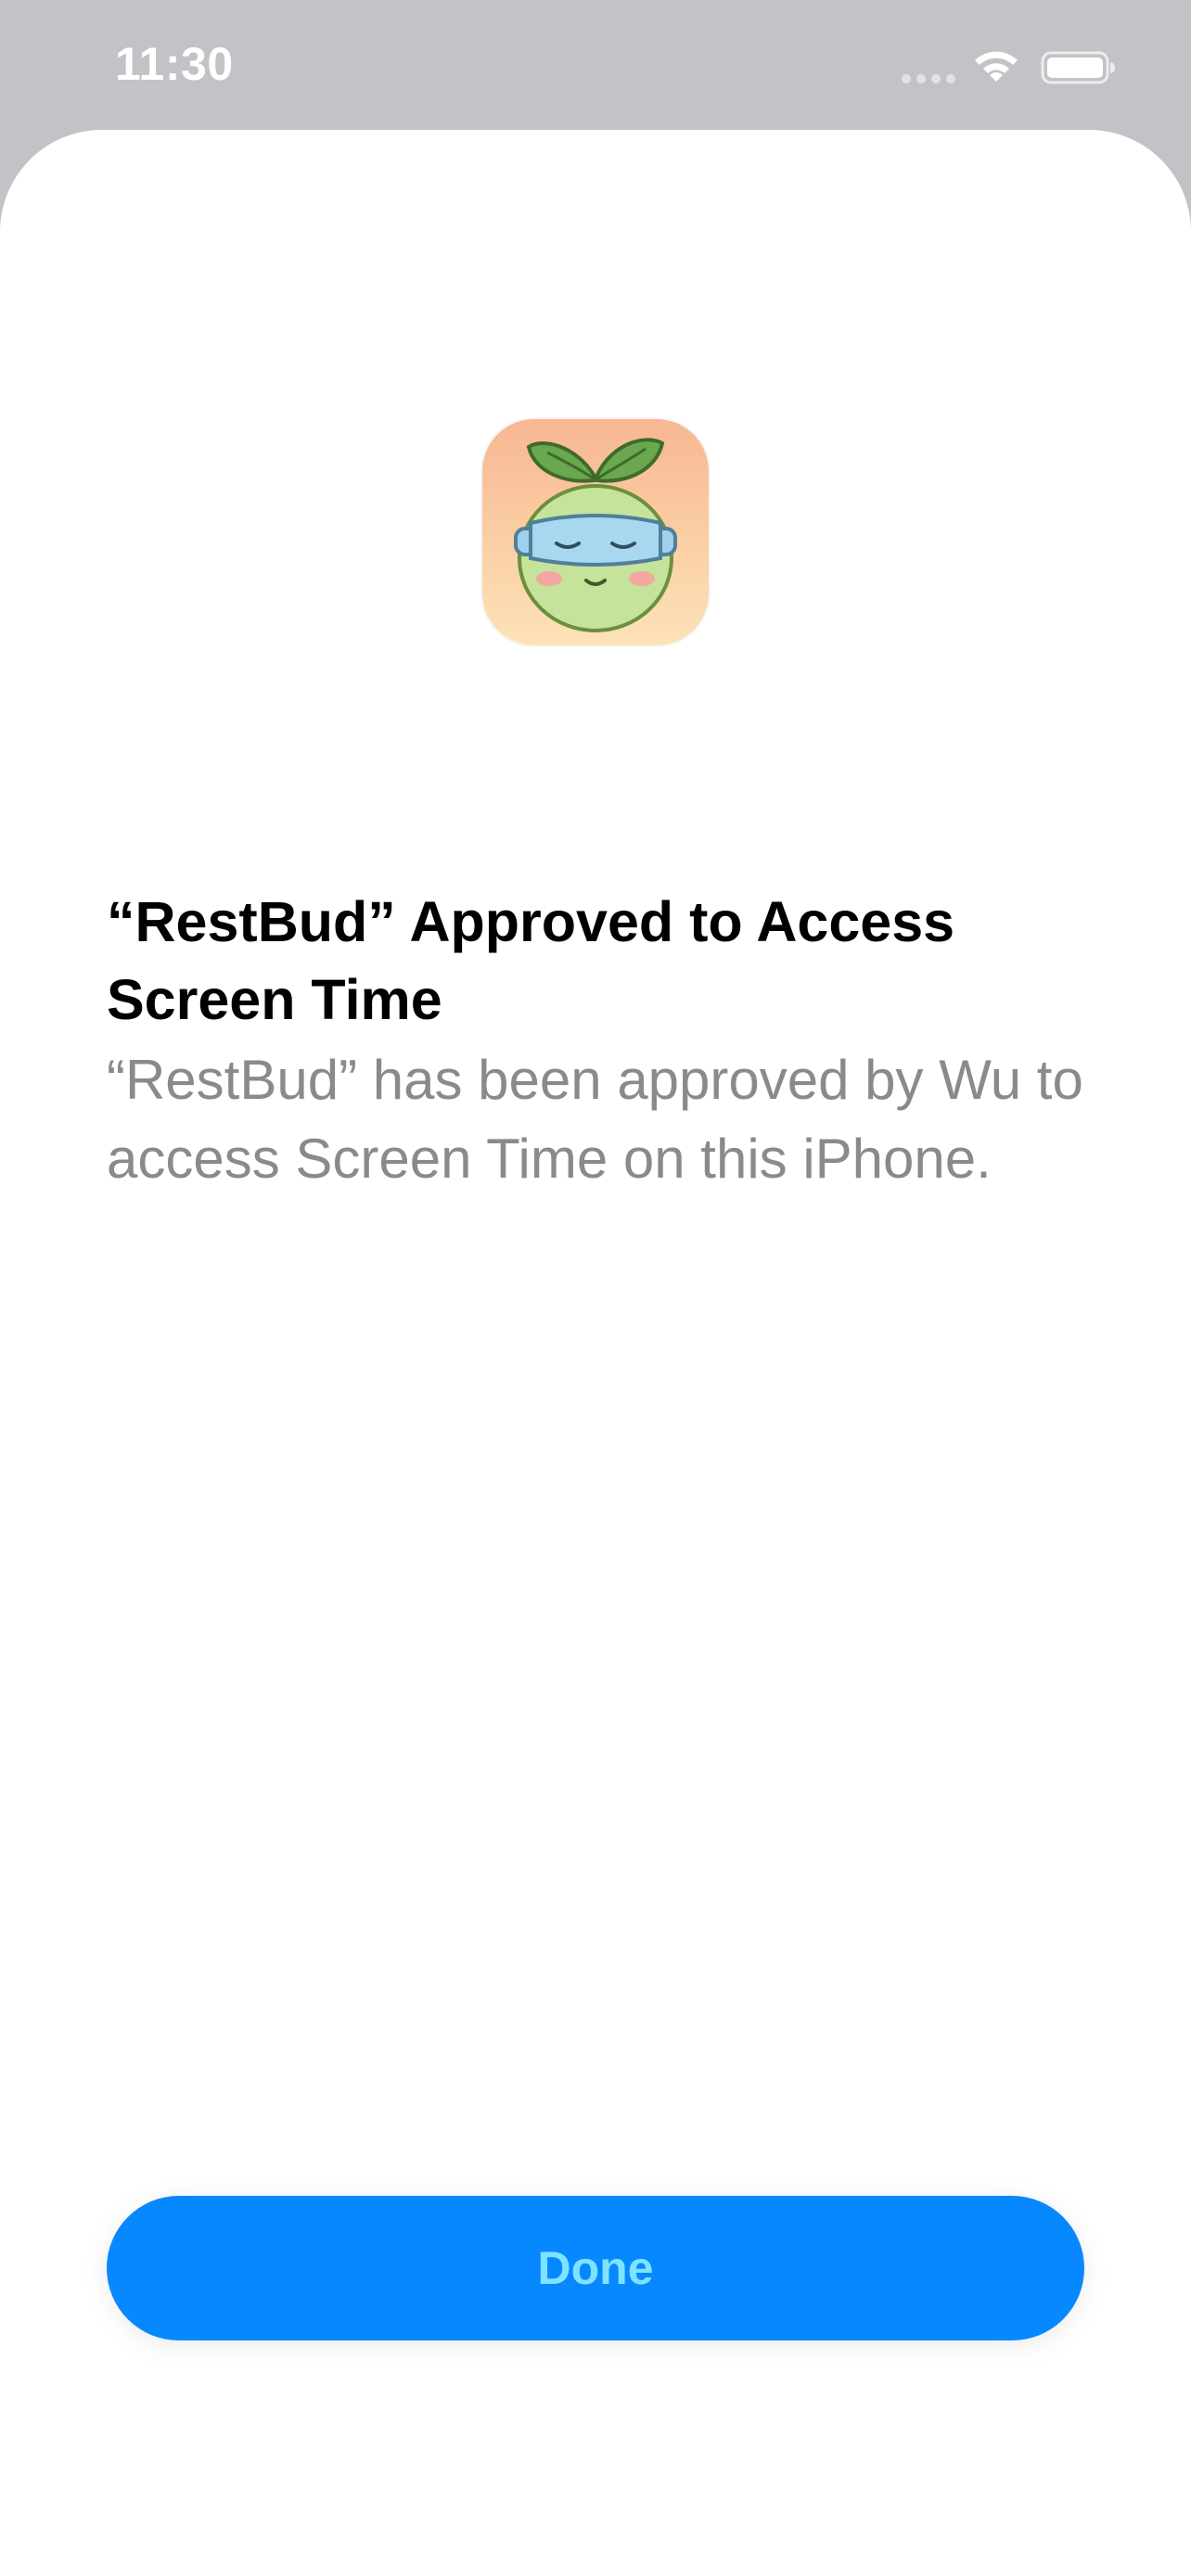 The height and width of the screenshot is (2576, 1191). I want to click on done-button: Done, so click(595, 2268).